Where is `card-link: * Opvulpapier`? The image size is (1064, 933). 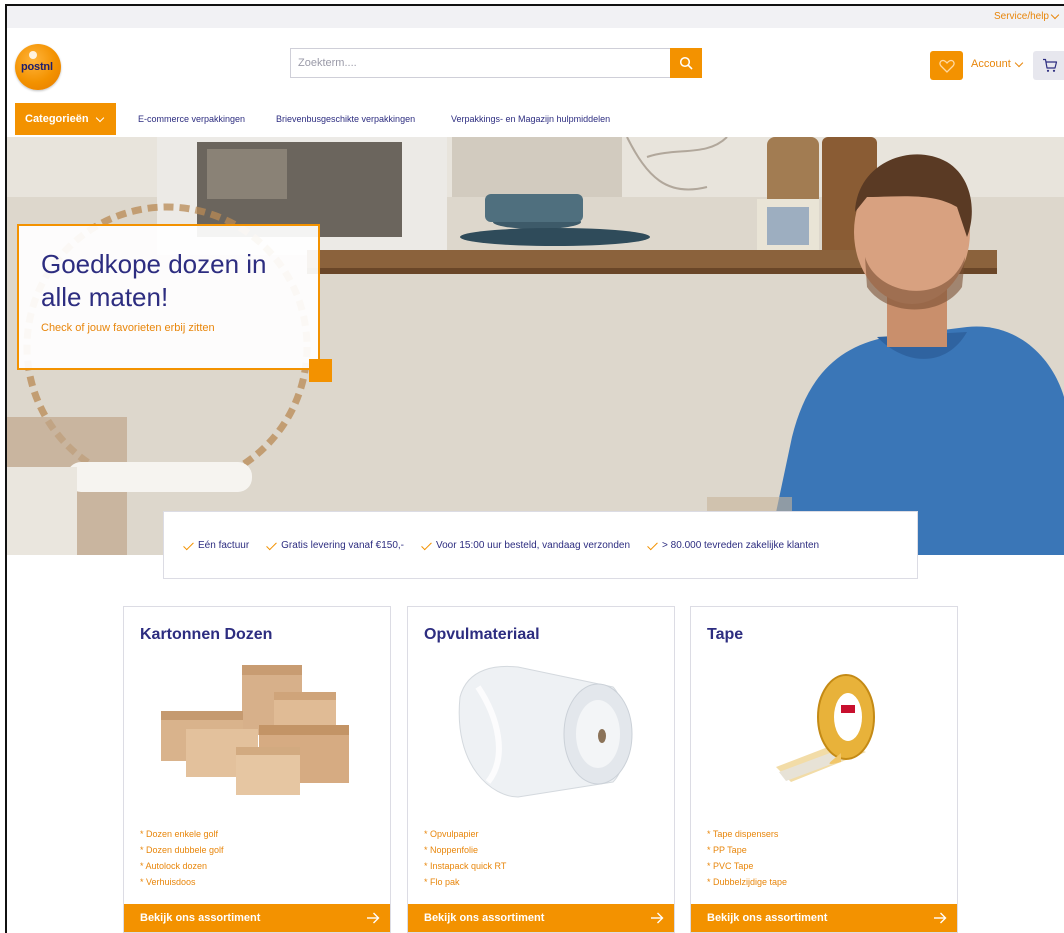 card-link: * Opvulpapier is located at coordinates (465, 834).